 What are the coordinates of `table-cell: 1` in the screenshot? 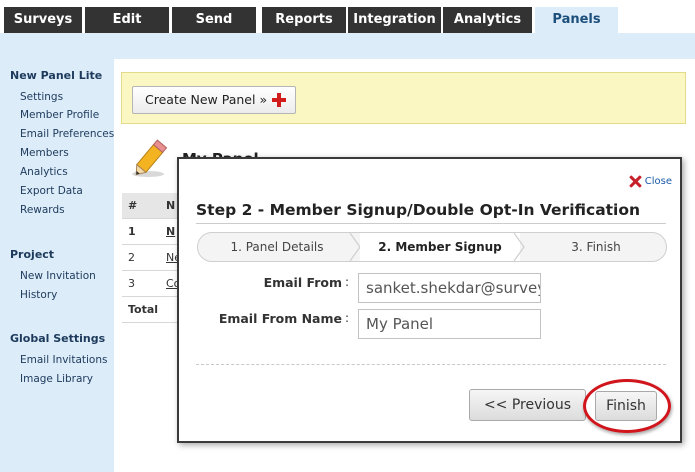 It's located at (132, 231).